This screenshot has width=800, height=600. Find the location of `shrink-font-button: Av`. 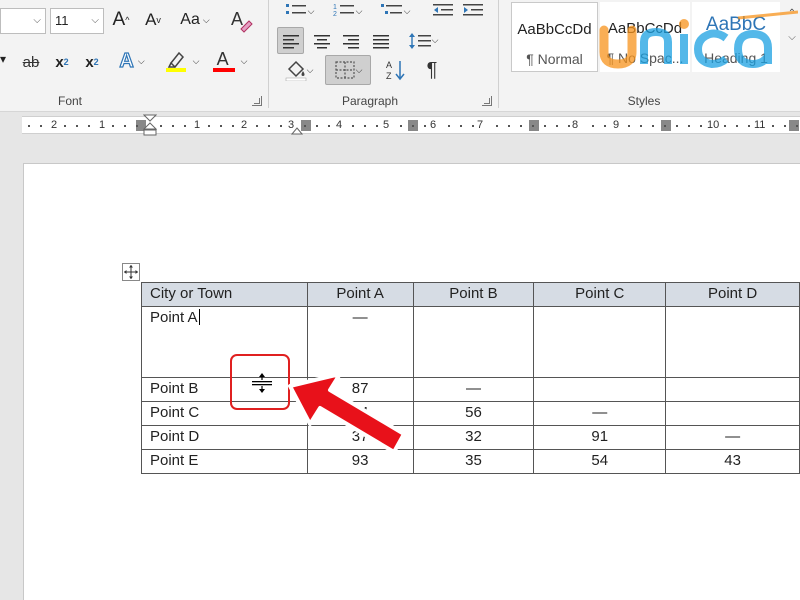

shrink-font-button: Av is located at coordinates (153, 20).